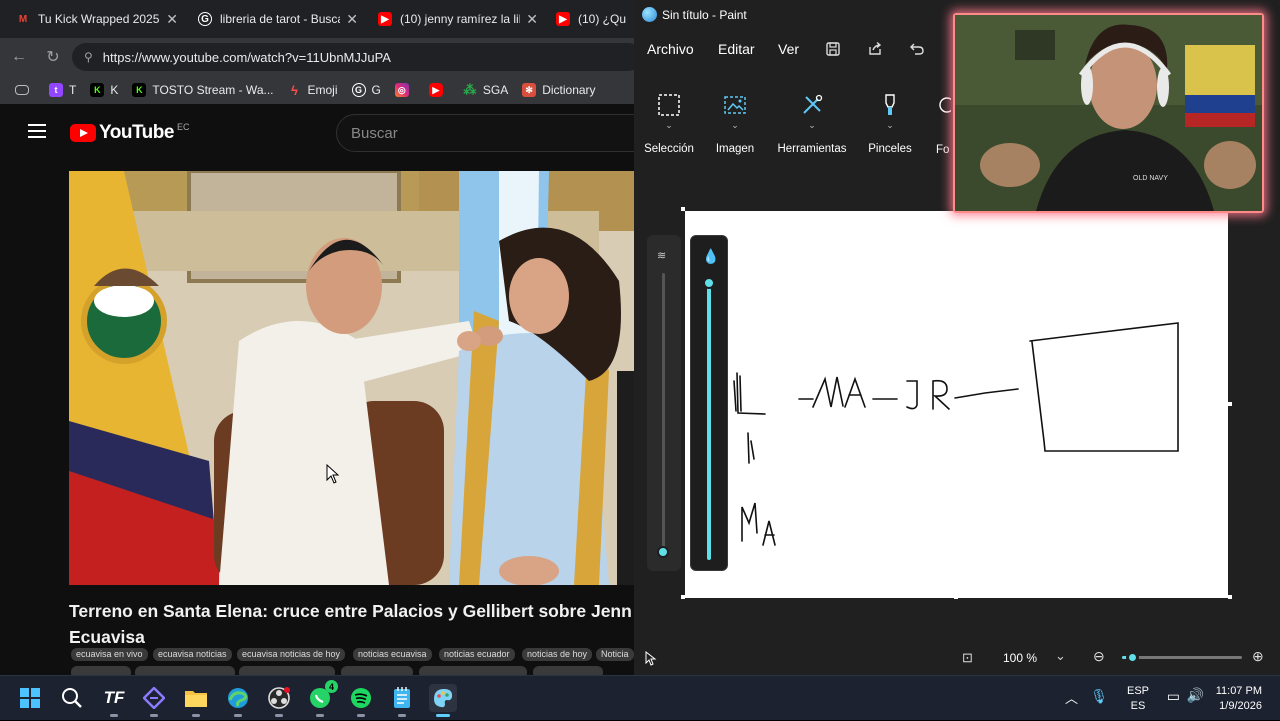 Image resolution: width=1280 pixels, height=721 pixels. I want to click on paint-icon, so click(443, 700).